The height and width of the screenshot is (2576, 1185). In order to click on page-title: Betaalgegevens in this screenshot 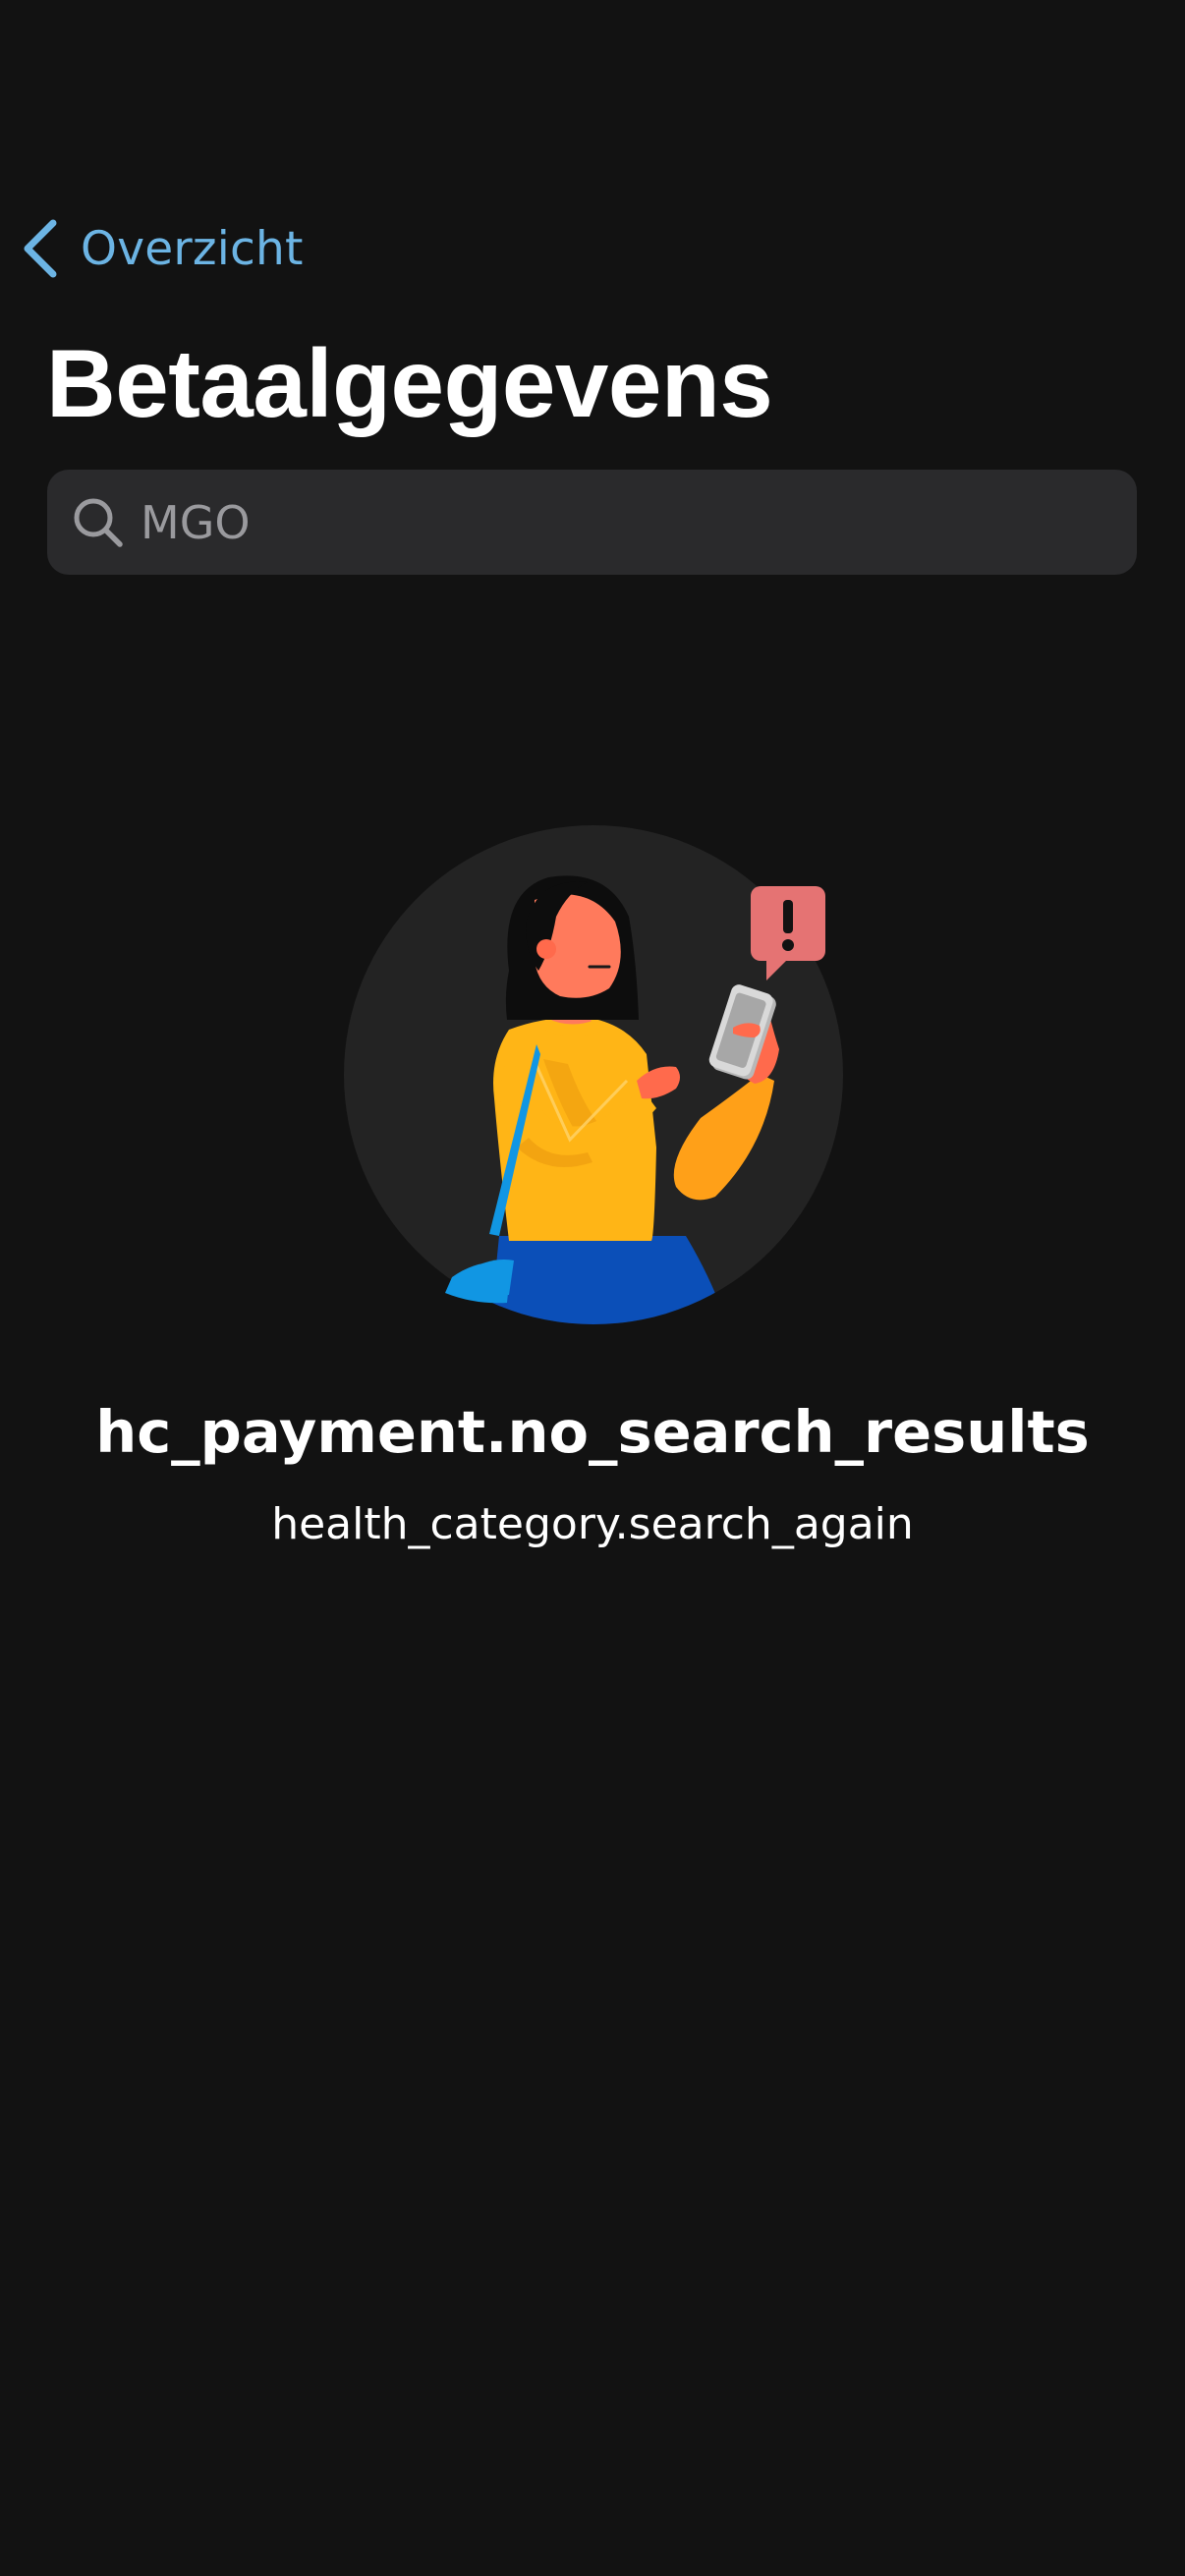, I will do `click(410, 383)`.